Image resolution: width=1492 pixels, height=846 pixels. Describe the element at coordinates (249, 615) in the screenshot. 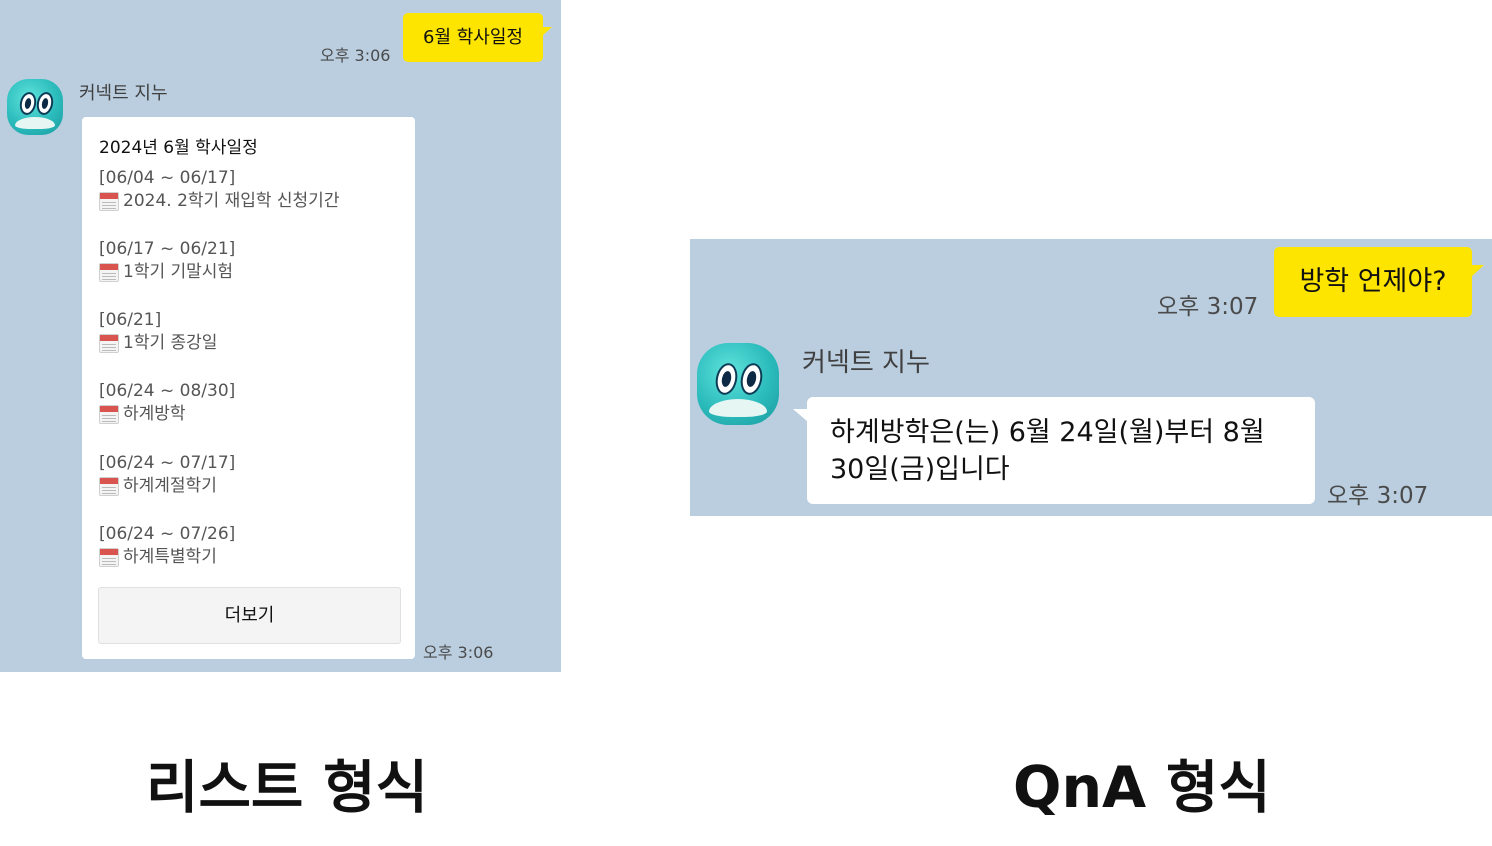

I see `more-button: 더보기` at that location.